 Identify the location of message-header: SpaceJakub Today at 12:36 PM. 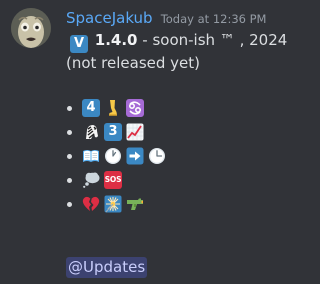
(186, 18).